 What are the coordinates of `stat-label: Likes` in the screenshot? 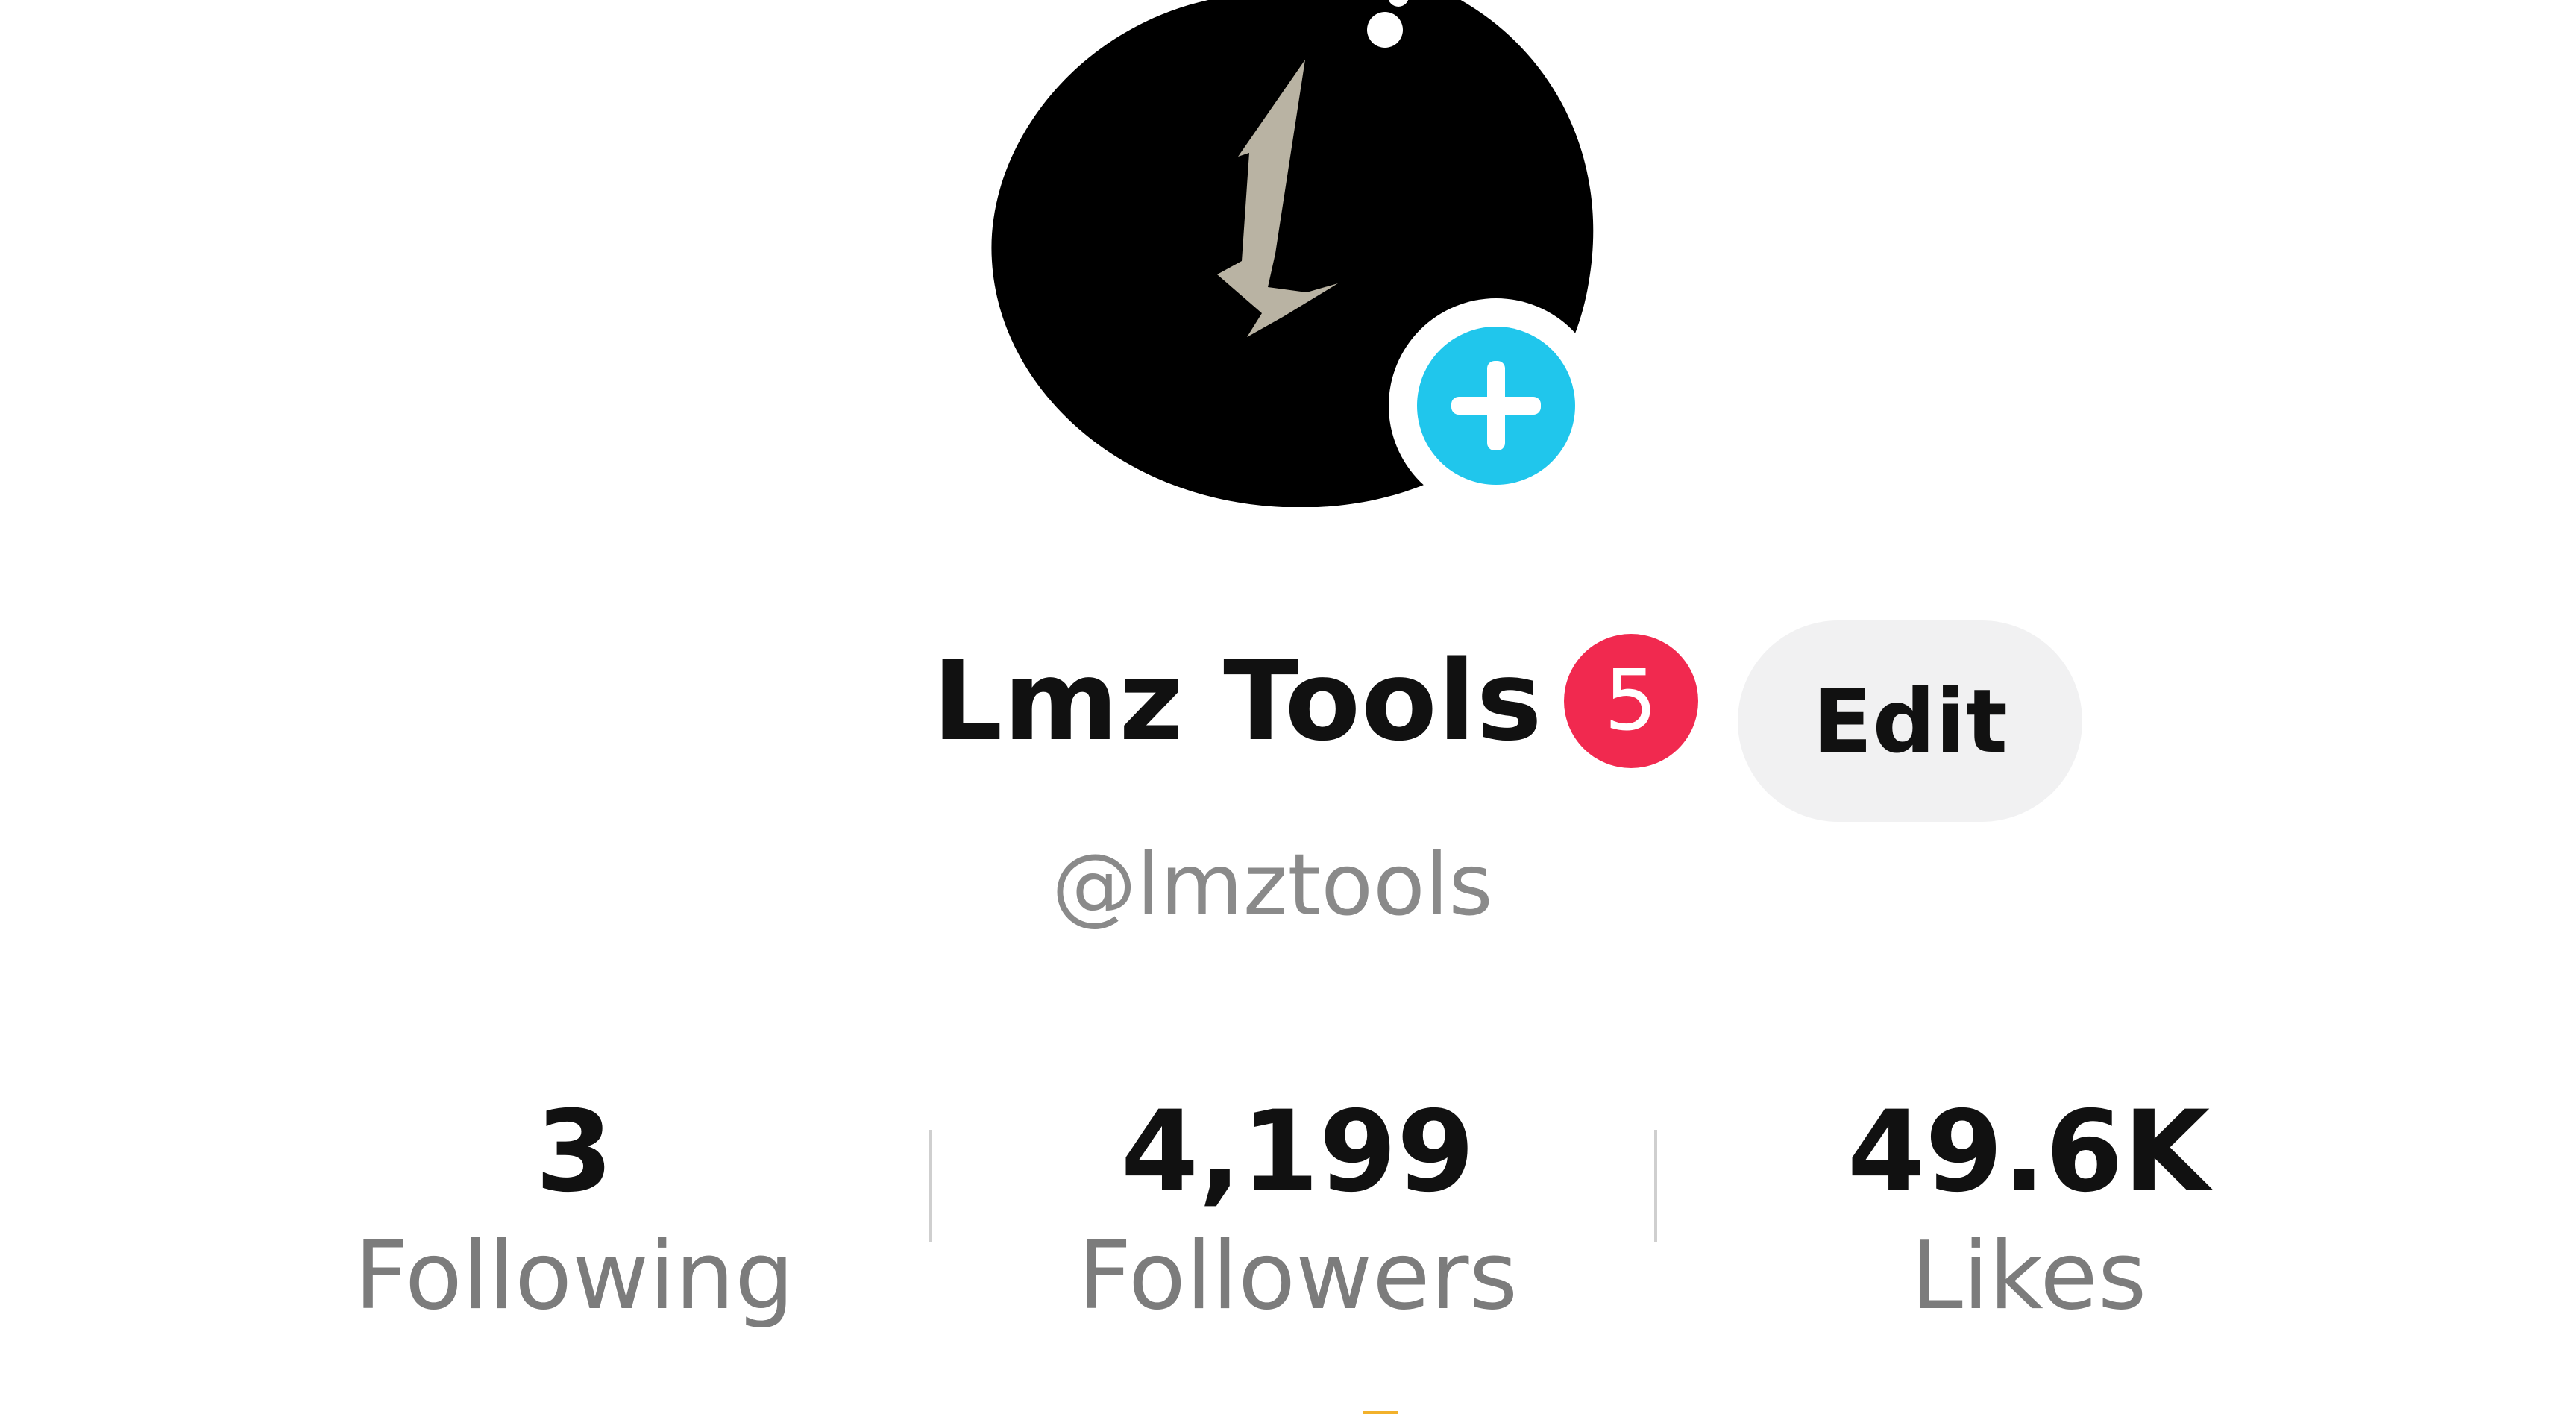 It's located at (2029, 1275).